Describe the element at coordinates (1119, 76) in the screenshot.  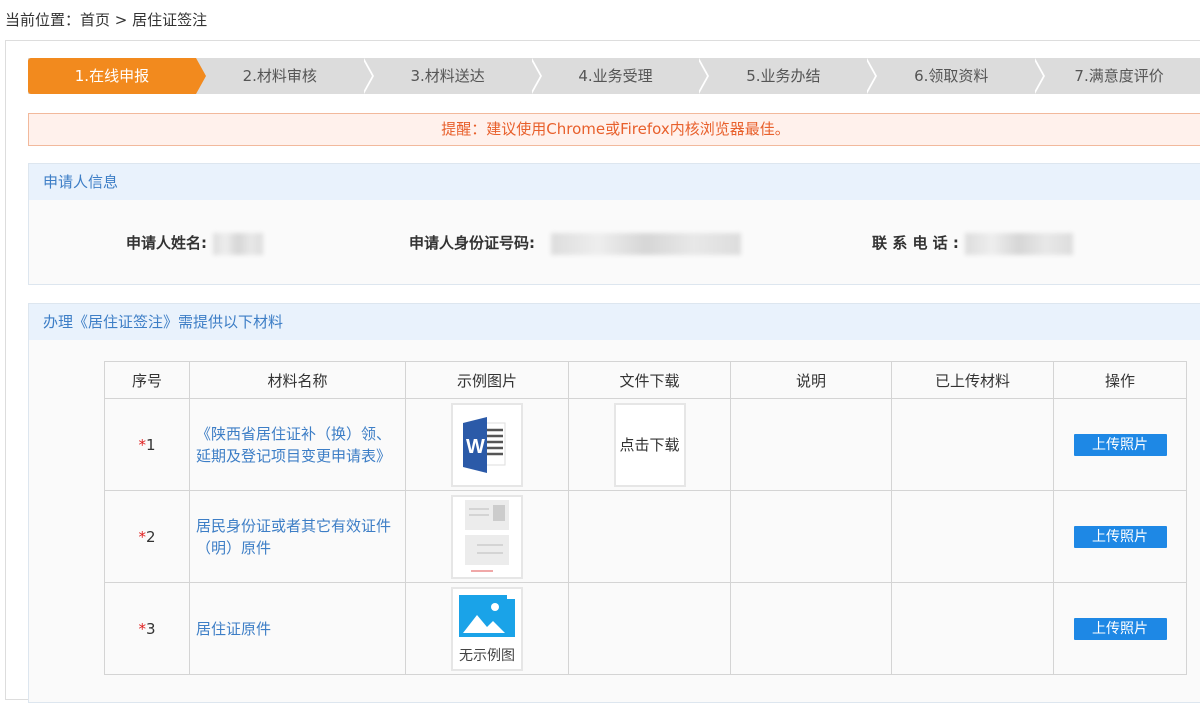
I see `step-7: 7.满意度评价` at that location.